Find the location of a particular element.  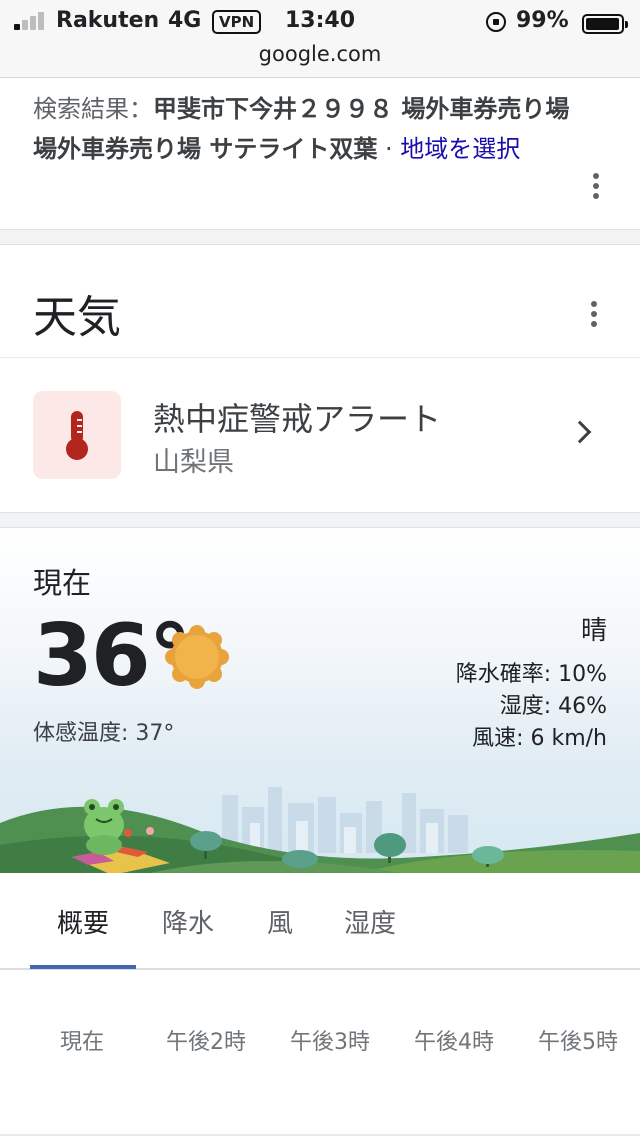

battery-icon is located at coordinates (605, 24).